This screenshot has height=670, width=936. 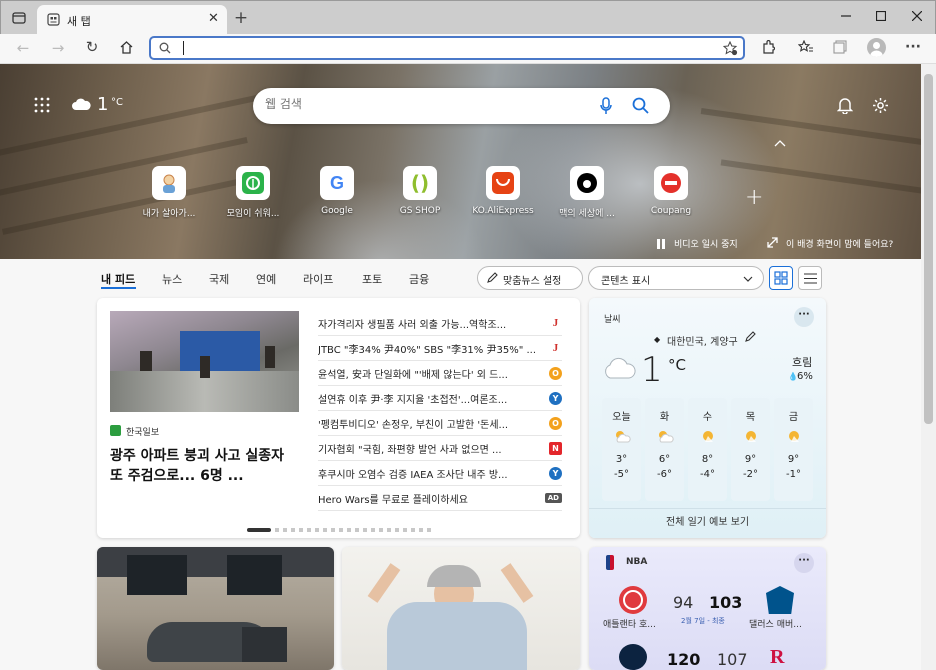 What do you see at coordinates (318, 279) in the screenshot?
I see `tab-lifestyle: 라이프` at bounding box center [318, 279].